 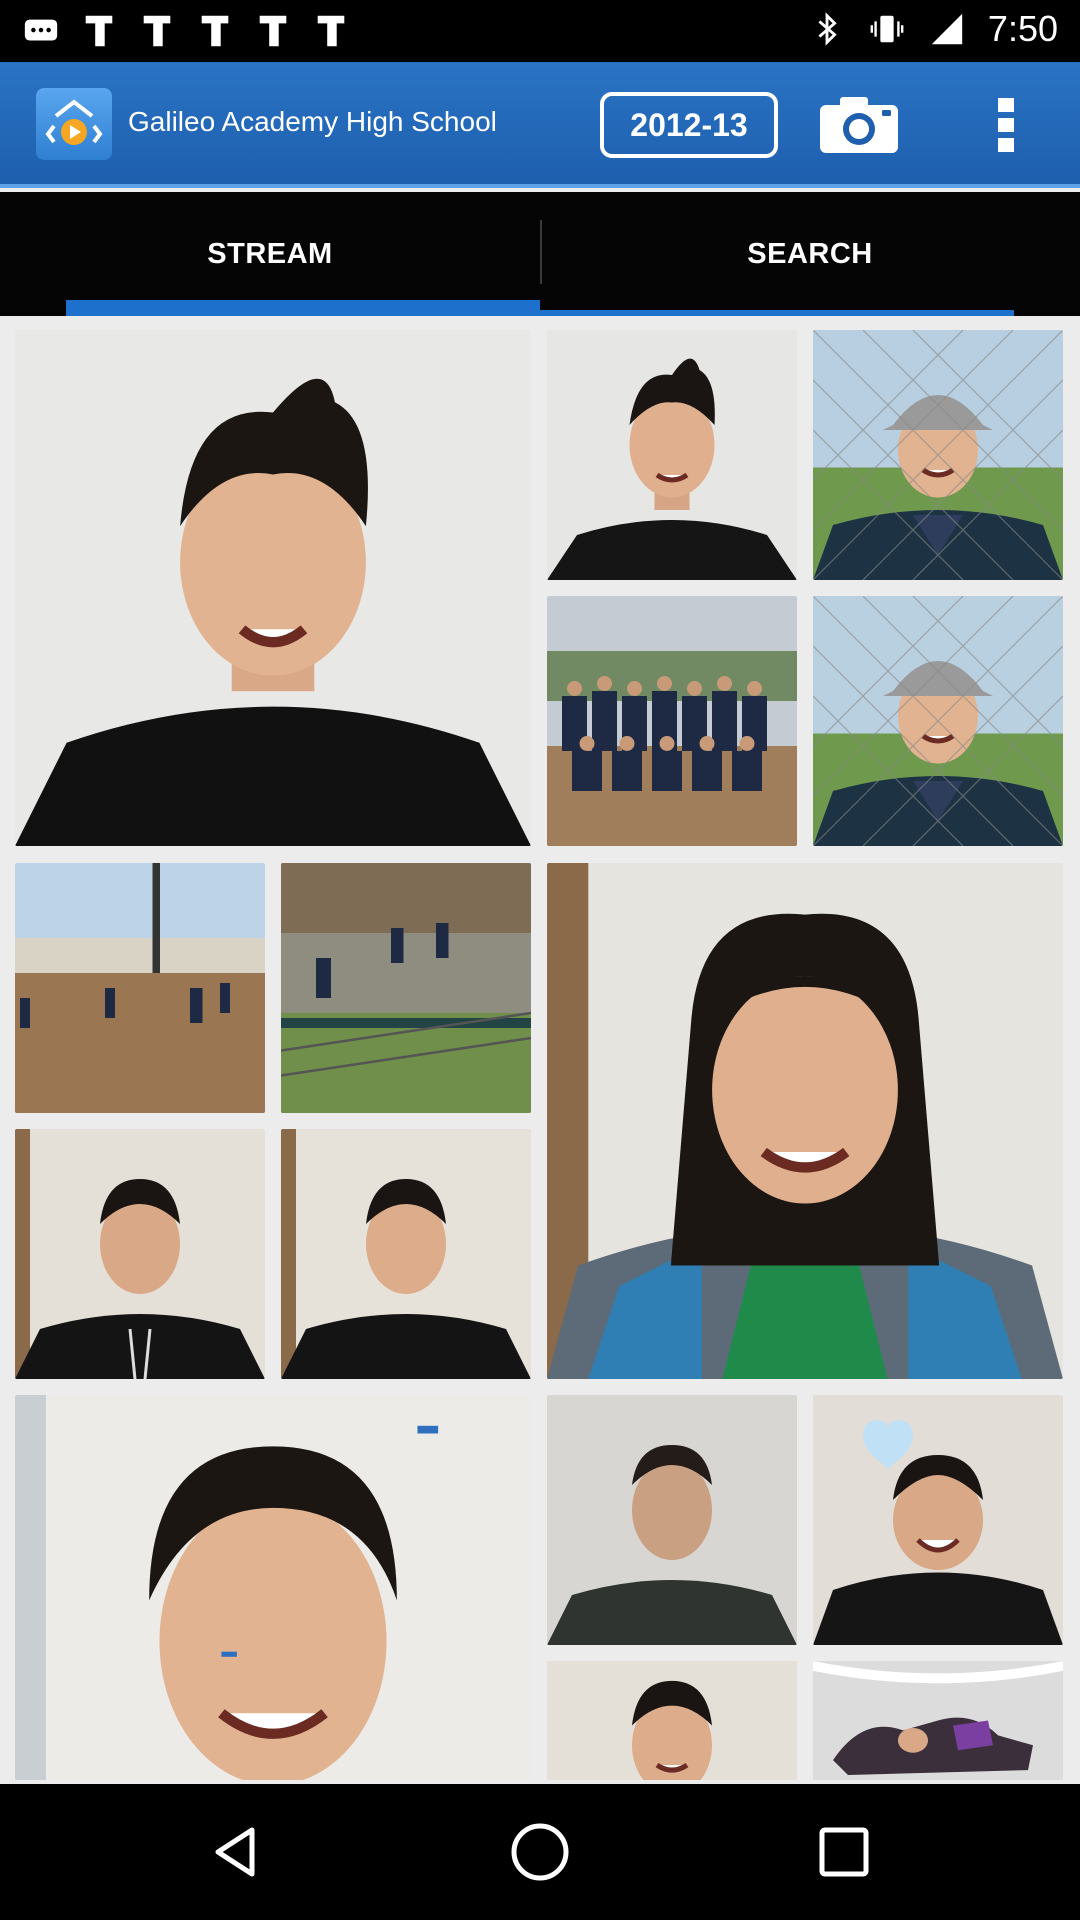 I want to click on recents-icon, so click(x=844, y=1852).